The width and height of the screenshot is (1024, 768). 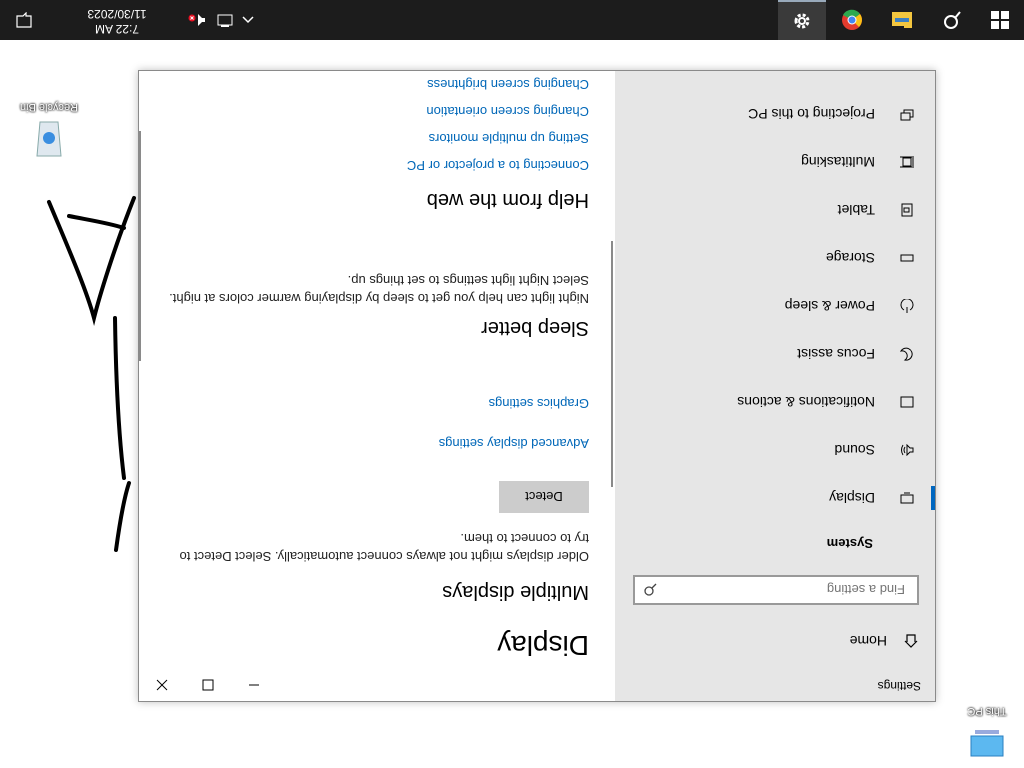 What do you see at coordinates (836, 354) in the screenshot?
I see `sidebar-item-label: Focus assist` at bounding box center [836, 354].